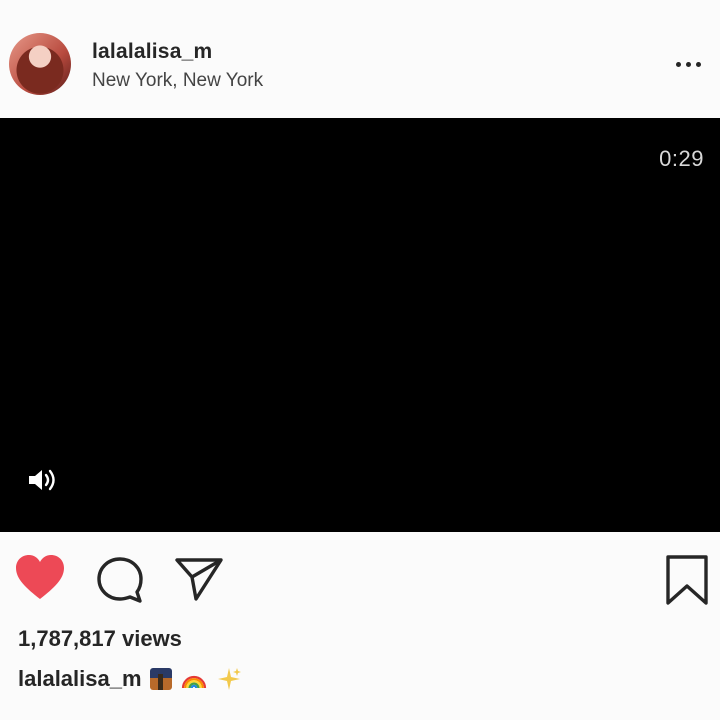  I want to click on share-icon, so click(199, 579).